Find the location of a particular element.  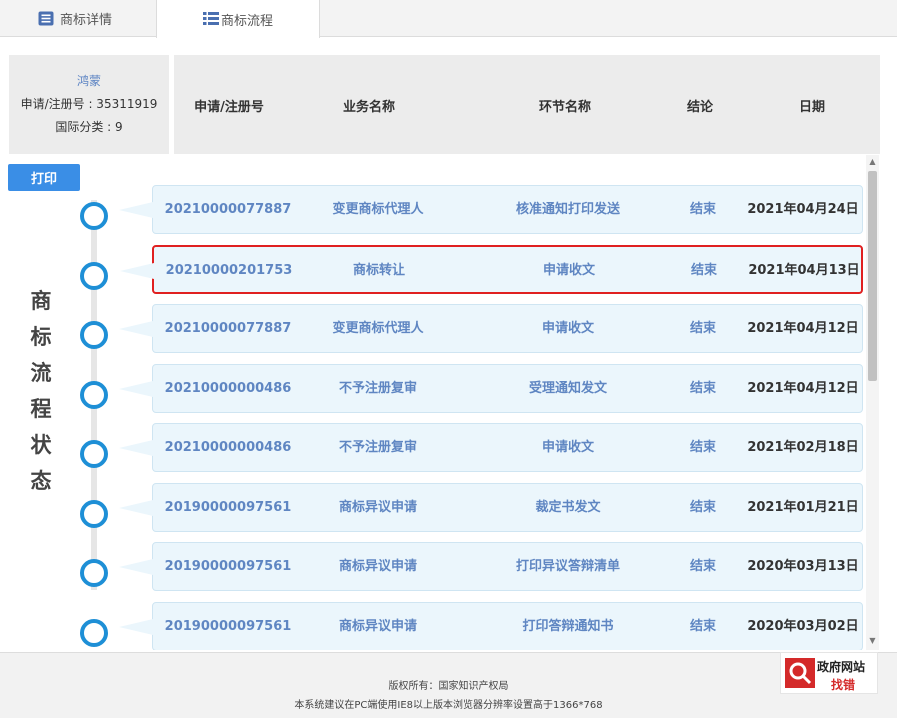

header-business: 业务名称 is located at coordinates (368, 107).